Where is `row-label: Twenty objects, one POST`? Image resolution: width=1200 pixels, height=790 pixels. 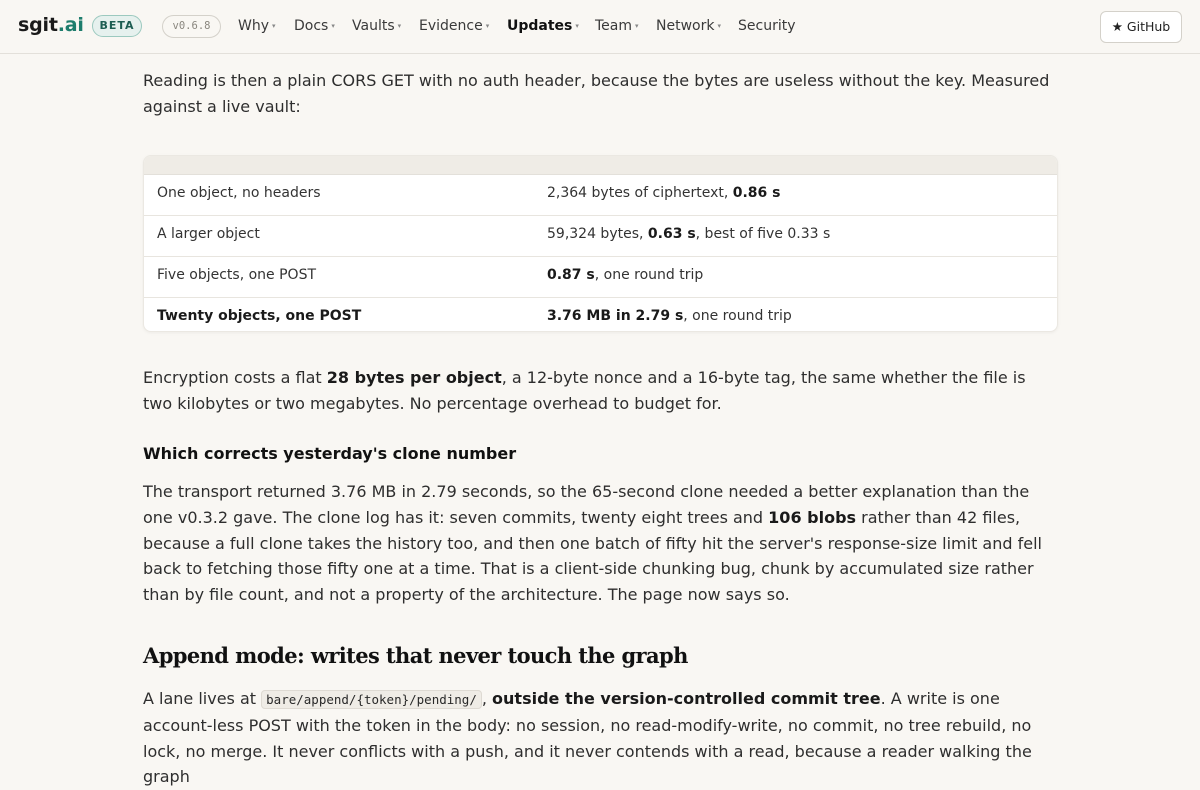
row-label: Twenty objects, one POST is located at coordinates (259, 316).